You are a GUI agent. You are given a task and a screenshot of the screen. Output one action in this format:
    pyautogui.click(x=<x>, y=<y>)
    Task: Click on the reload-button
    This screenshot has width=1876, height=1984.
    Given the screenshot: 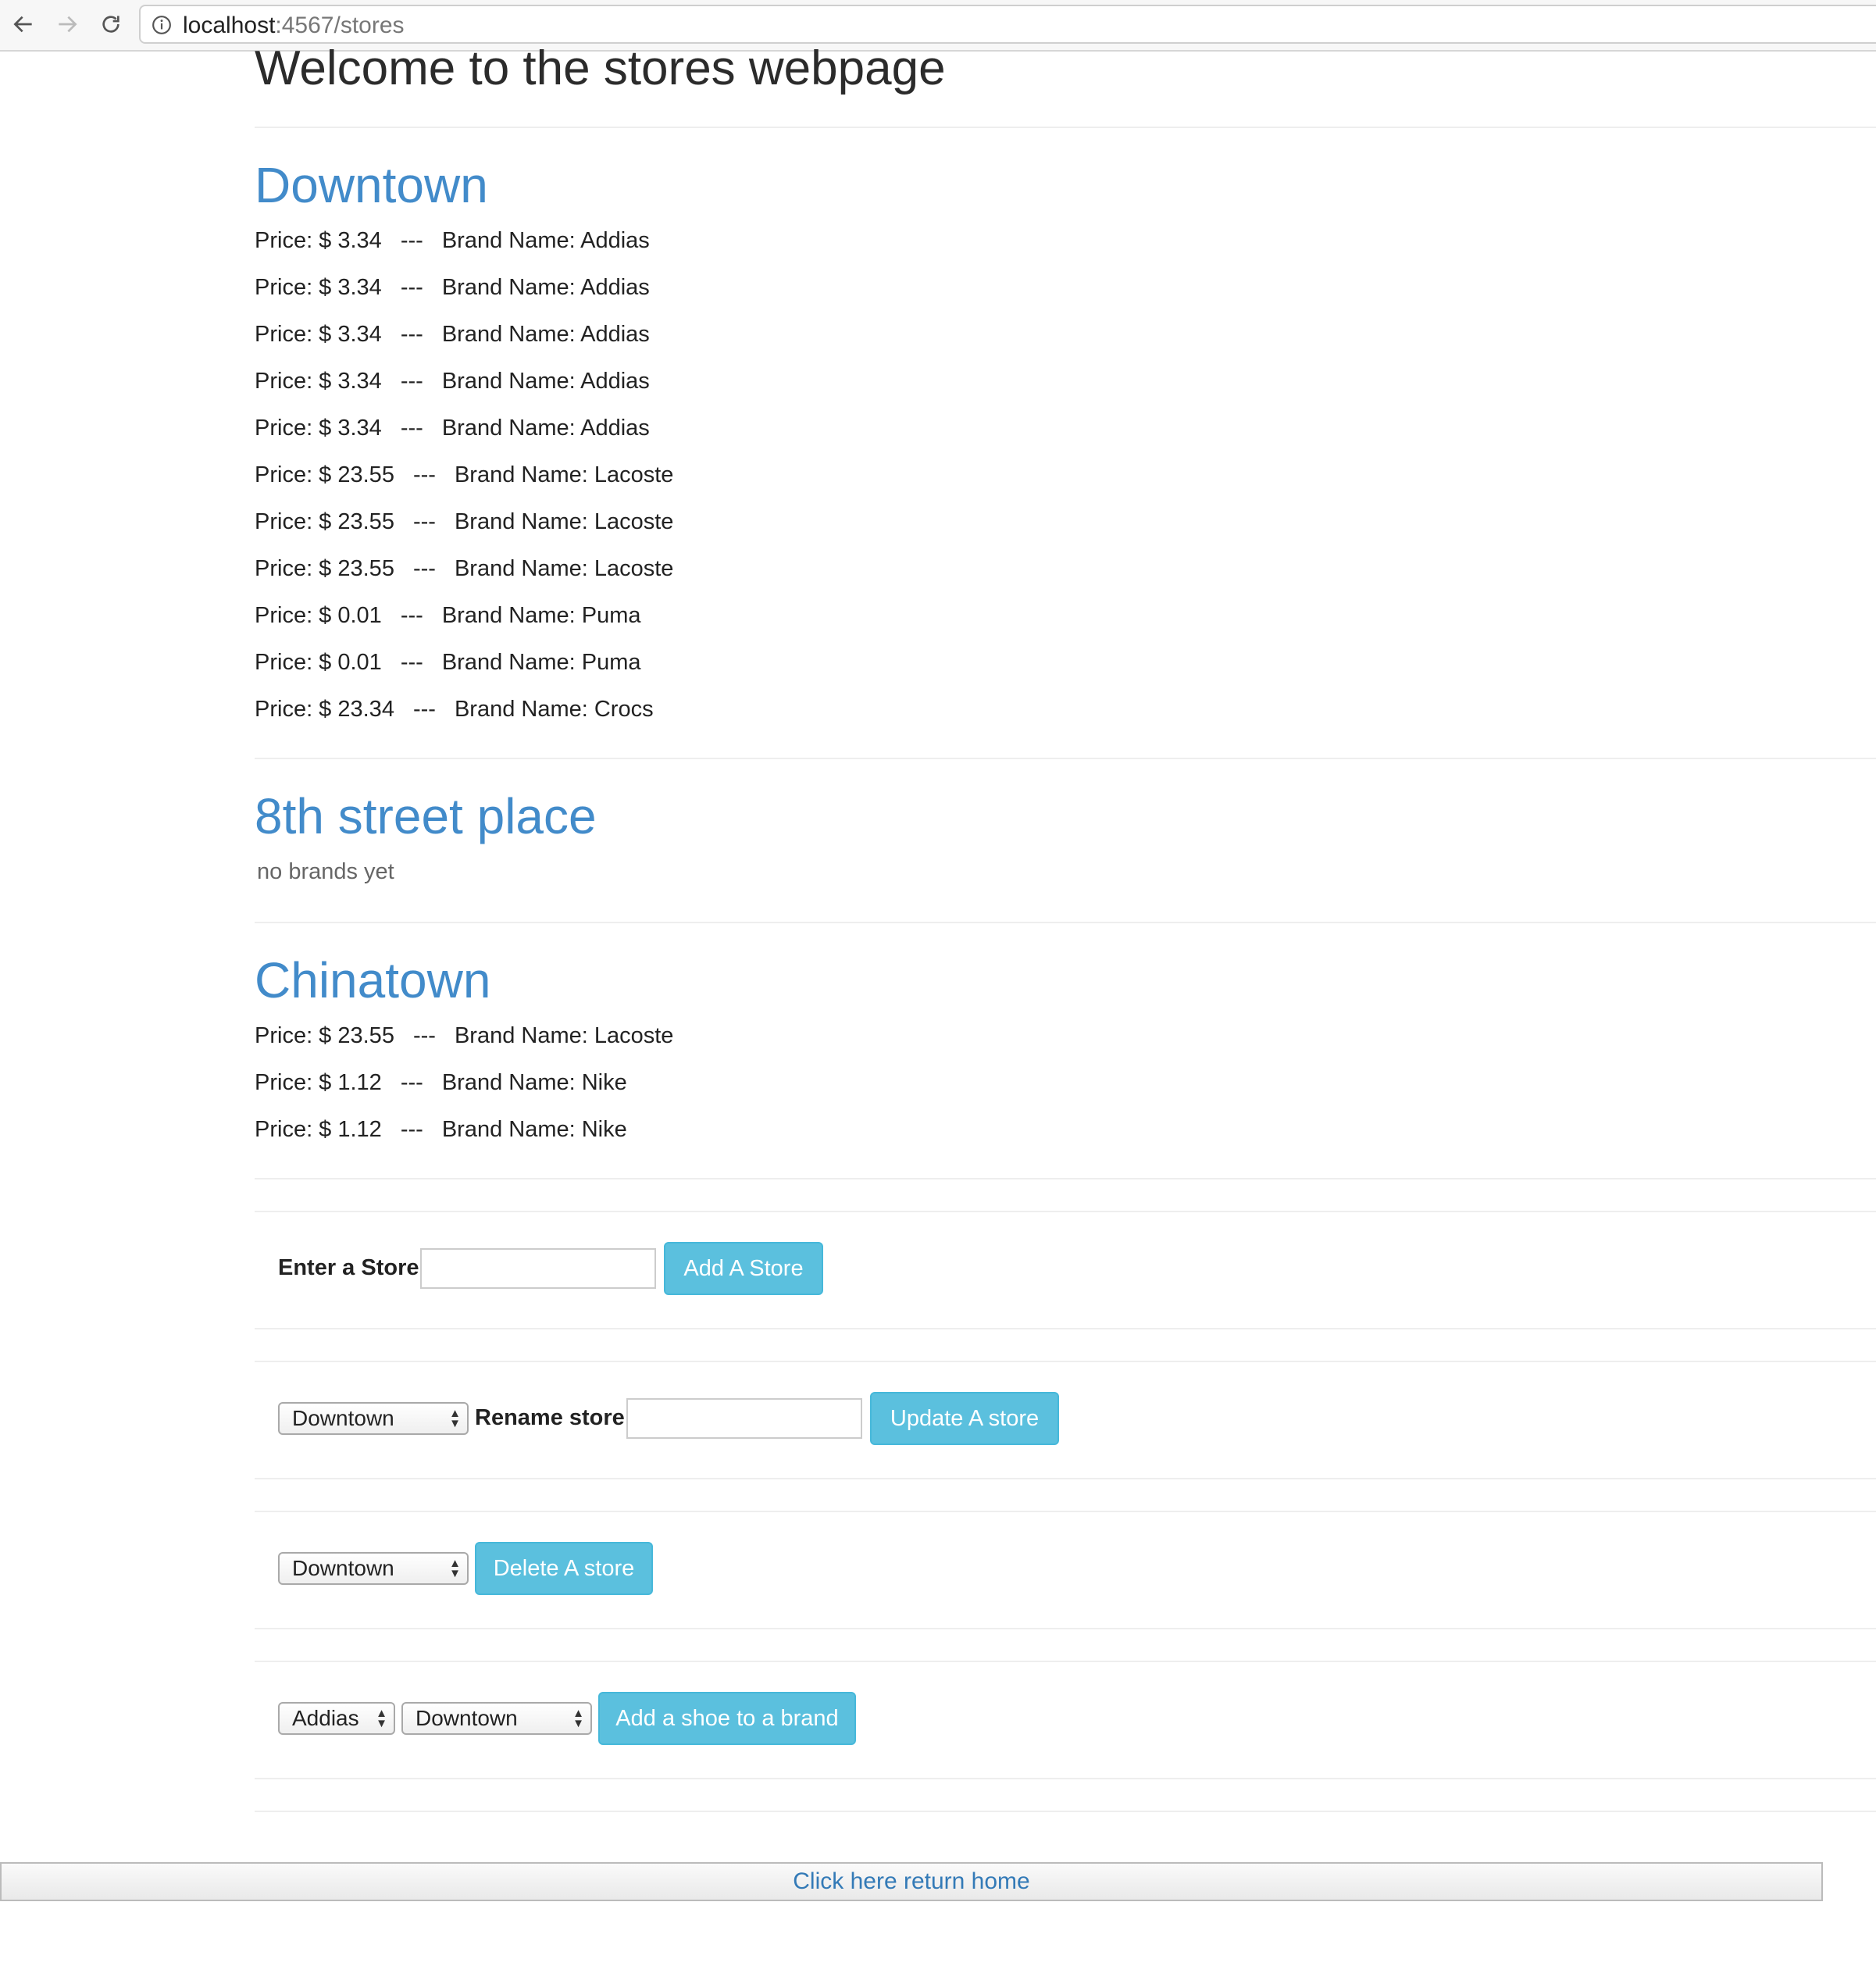 What is the action you would take?
    pyautogui.click(x=111, y=24)
    